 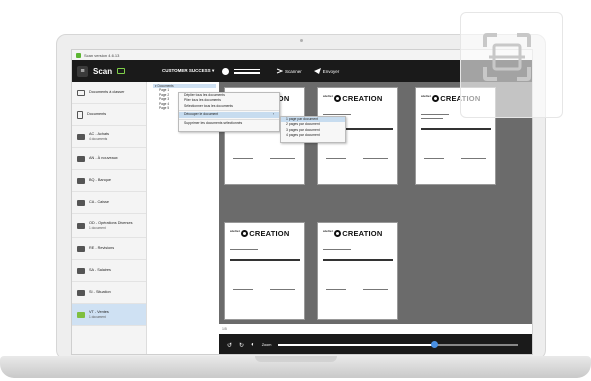 I want to click on sidebar-item-salaires: SA - Salaires, so click(x=109, y=271).